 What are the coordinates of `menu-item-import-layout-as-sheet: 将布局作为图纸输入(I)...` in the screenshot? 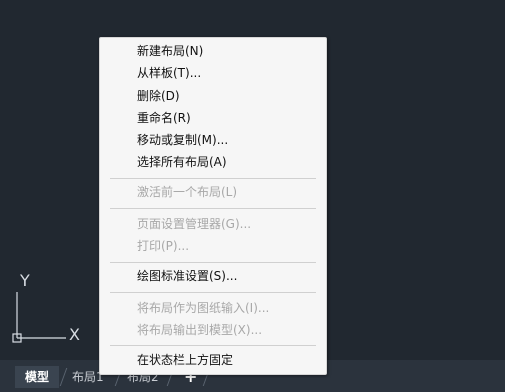 It's located at (203, 308).